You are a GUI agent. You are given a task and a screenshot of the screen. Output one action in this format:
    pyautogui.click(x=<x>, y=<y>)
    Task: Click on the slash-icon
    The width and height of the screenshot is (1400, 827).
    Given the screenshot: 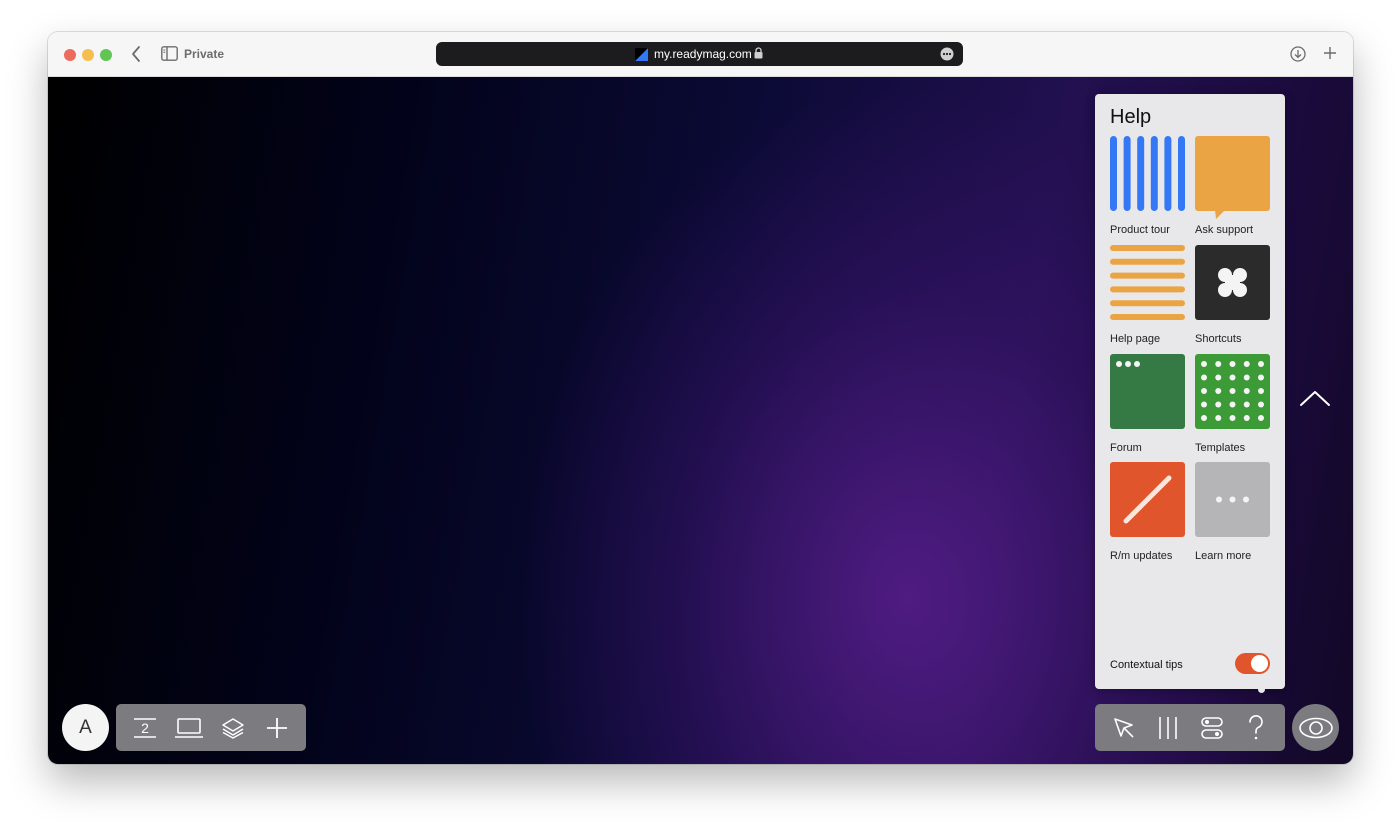 What is the action you would take?
    pyautogui.click(x=1147, y=499)
    